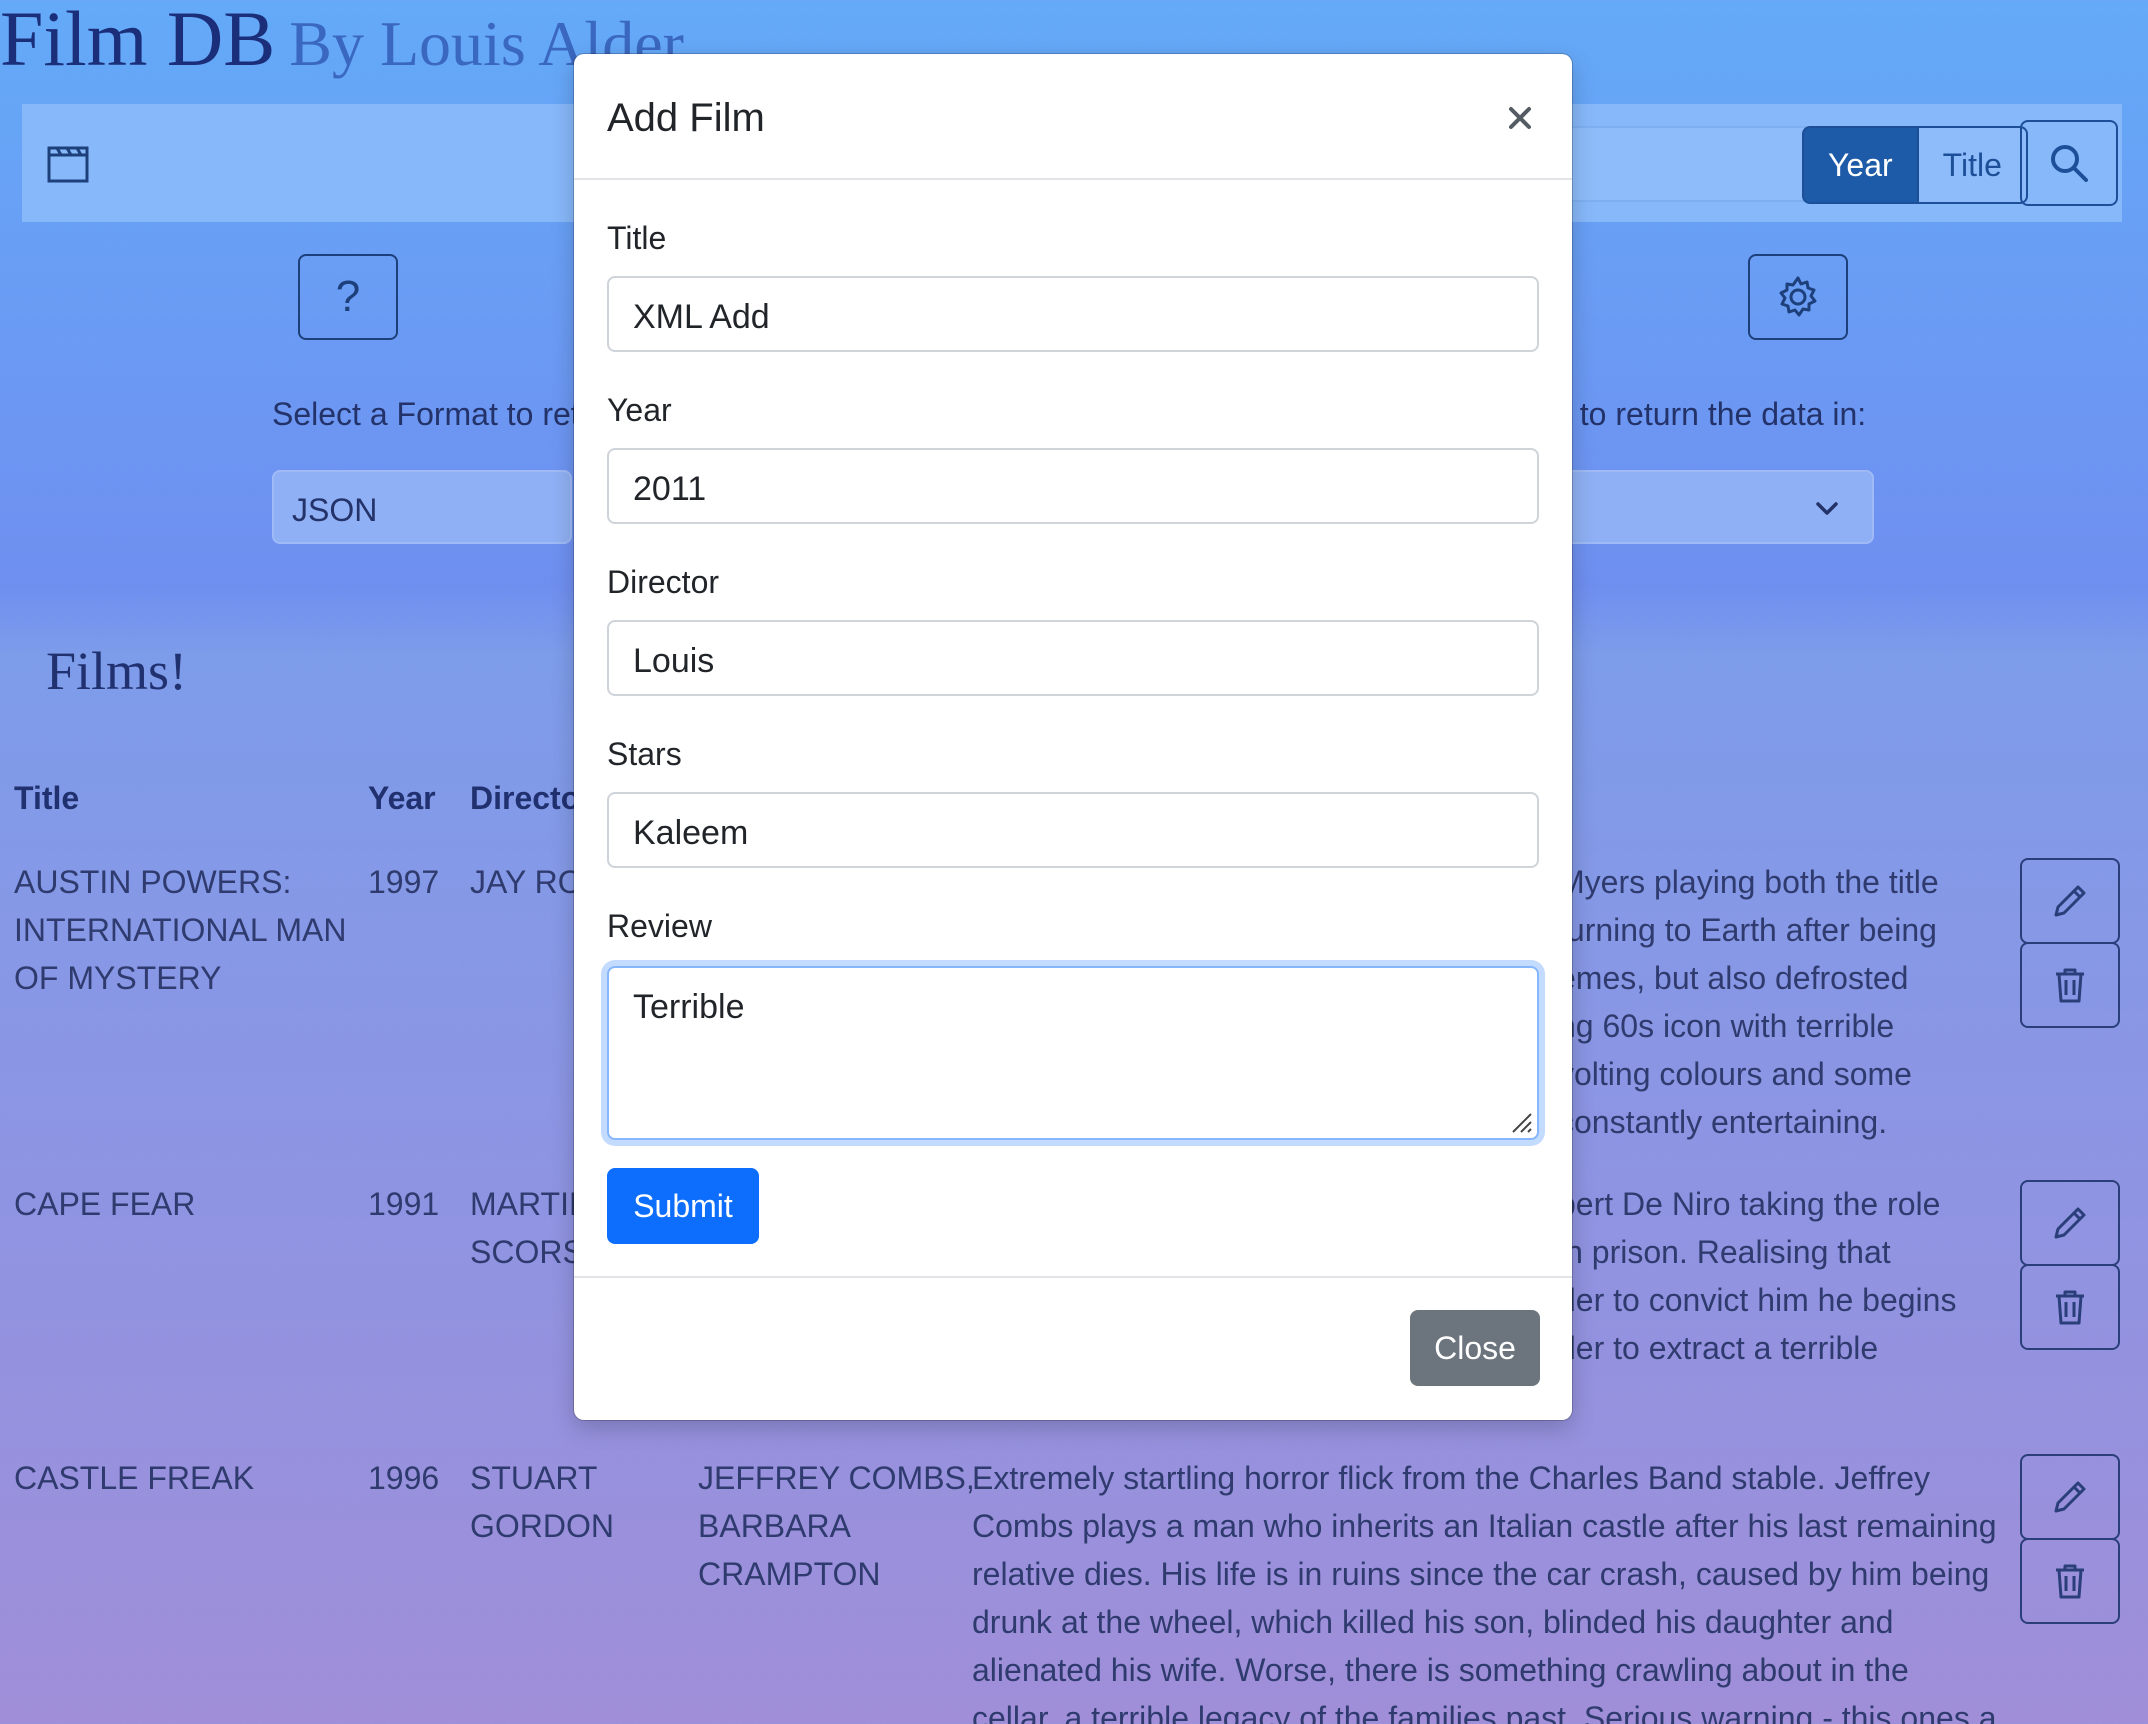 This screenshot has height=1724, width=2148. I want to click on search-type-group: Year Title, so click(1915, 165).